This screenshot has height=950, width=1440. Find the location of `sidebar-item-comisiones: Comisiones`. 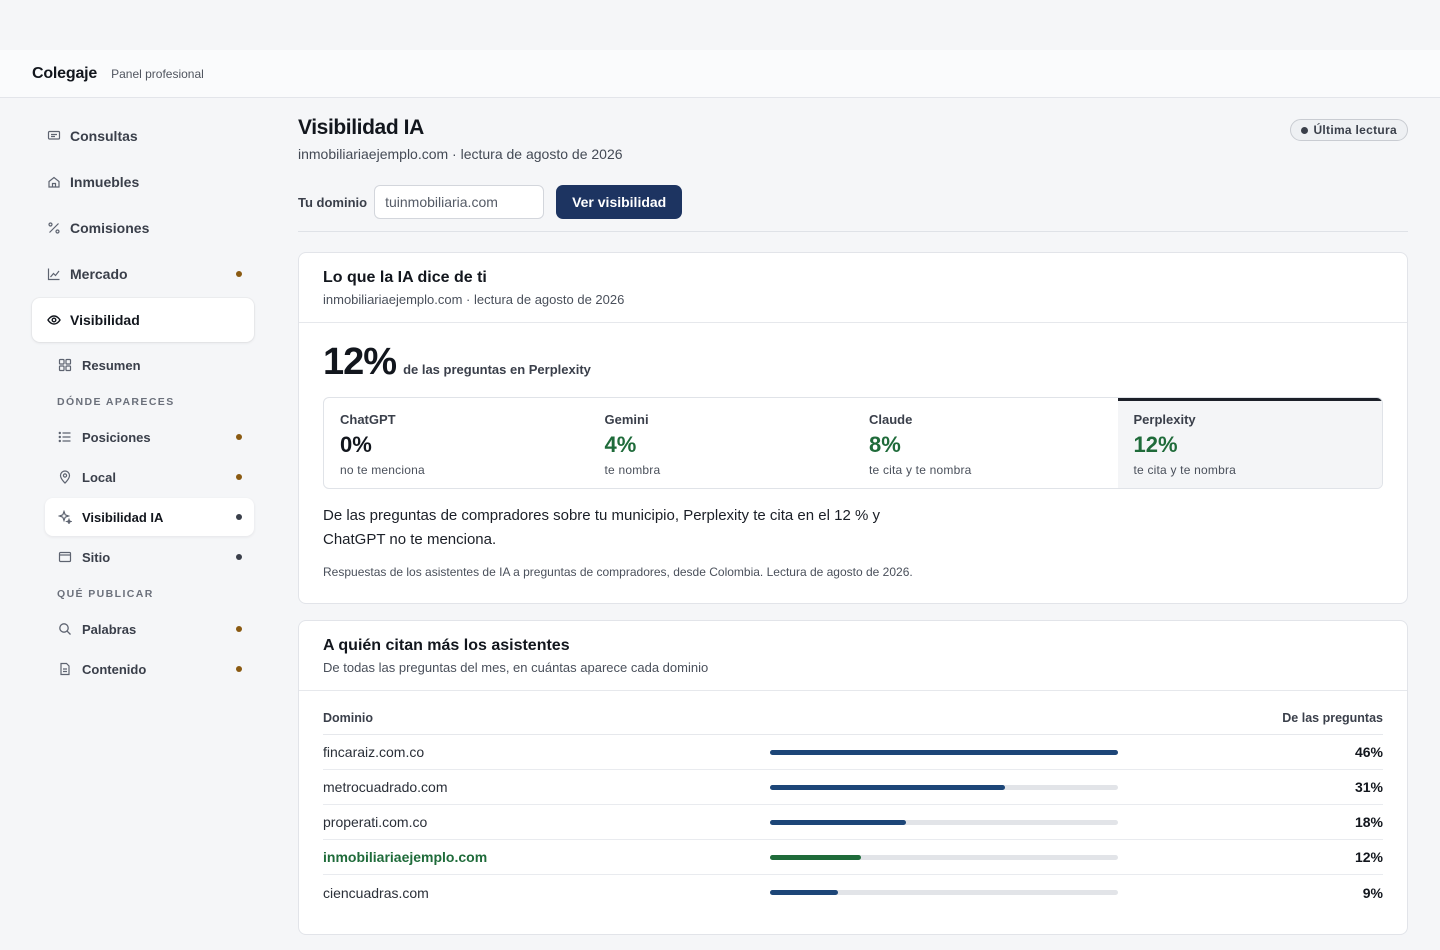

sidebar-item-comisiones: Comisiones is located at coordinates (143, 228).